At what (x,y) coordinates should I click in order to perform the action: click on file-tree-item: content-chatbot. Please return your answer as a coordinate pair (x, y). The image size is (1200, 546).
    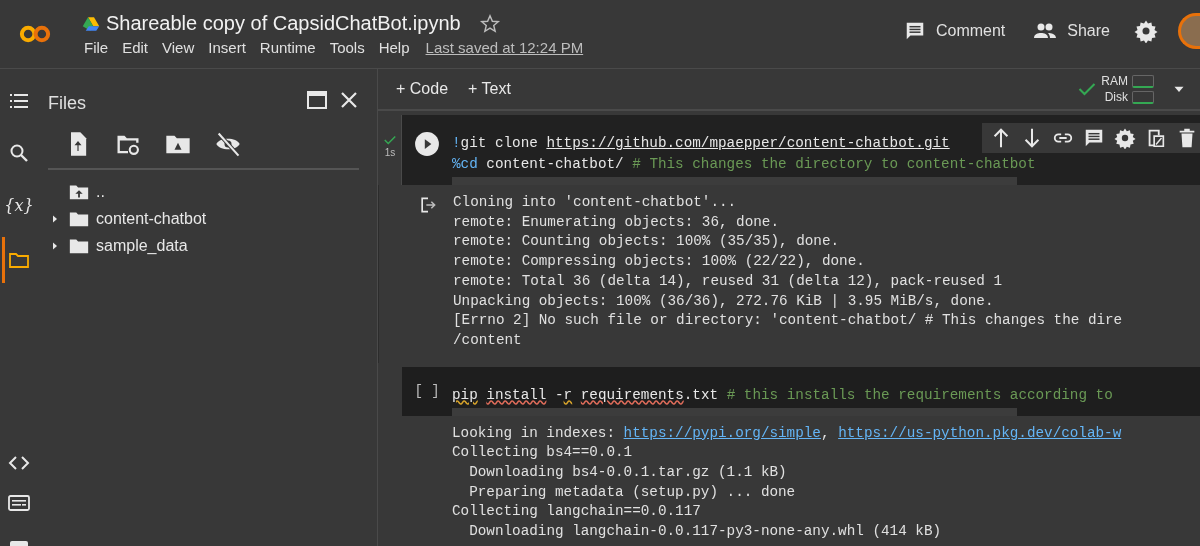
    Looking at the image, I should click on (151, 218).